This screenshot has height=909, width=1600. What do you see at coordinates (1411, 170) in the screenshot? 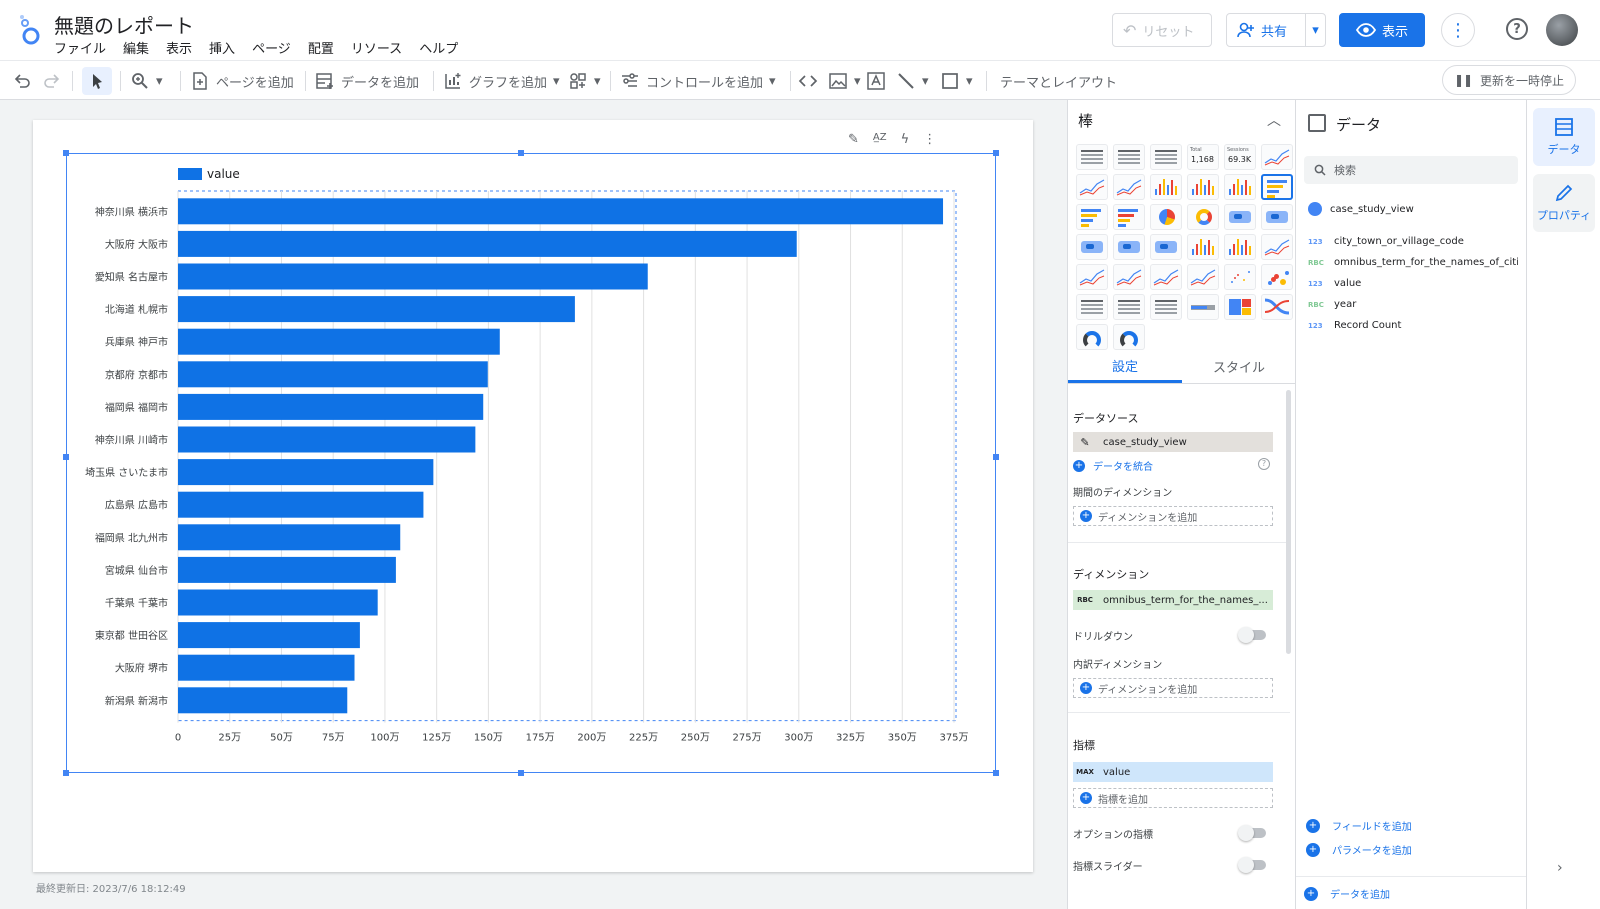
I see `search-input: 検索` at bounding box center [1411, 170].